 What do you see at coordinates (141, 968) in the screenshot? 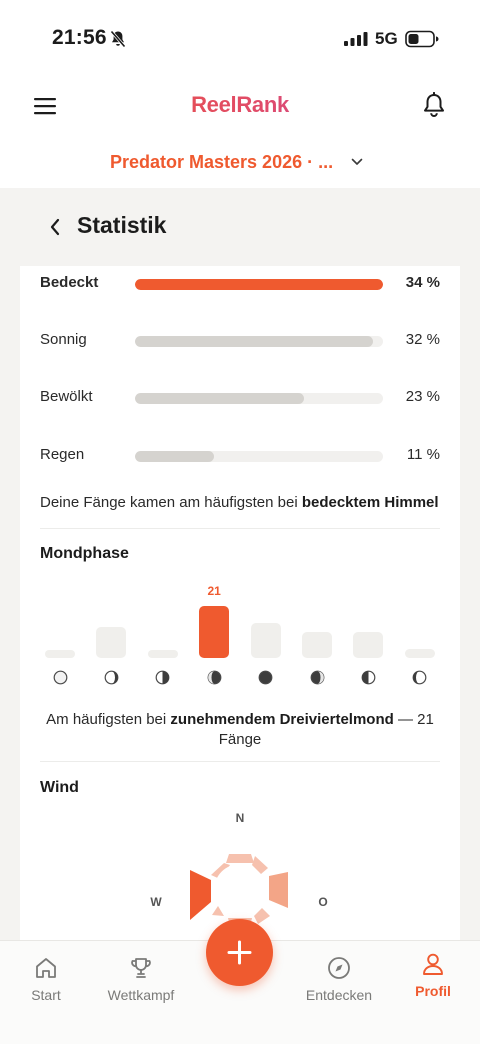
I see `trophy-icon` at bounding box center [141, 968].